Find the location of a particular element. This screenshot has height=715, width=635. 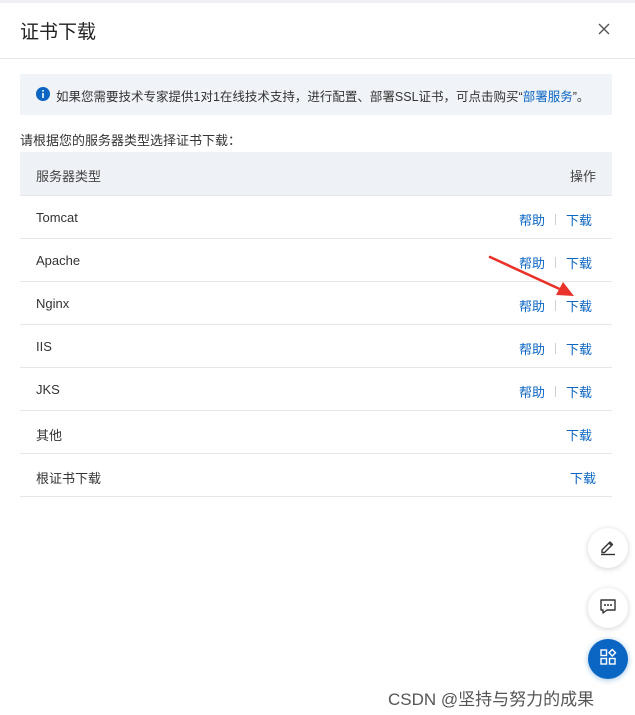

edit-icon is located at coordinates (608, 548).